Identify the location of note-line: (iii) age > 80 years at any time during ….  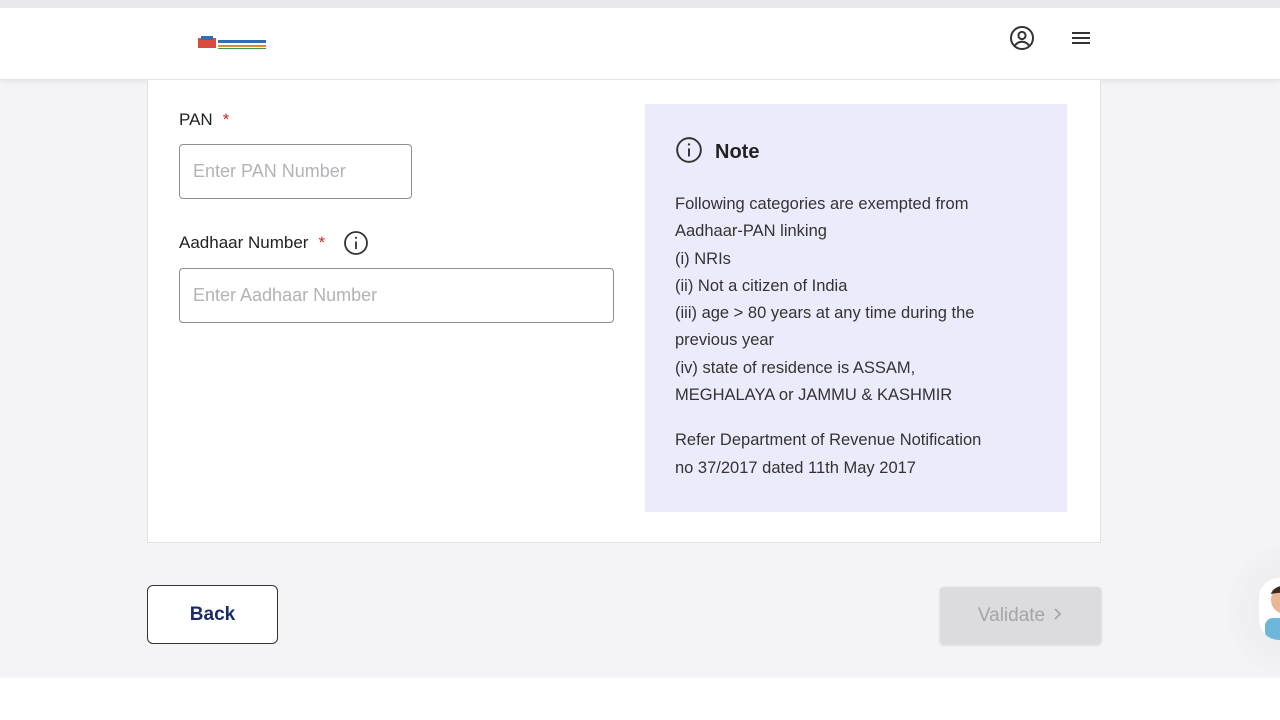
(825, 313).